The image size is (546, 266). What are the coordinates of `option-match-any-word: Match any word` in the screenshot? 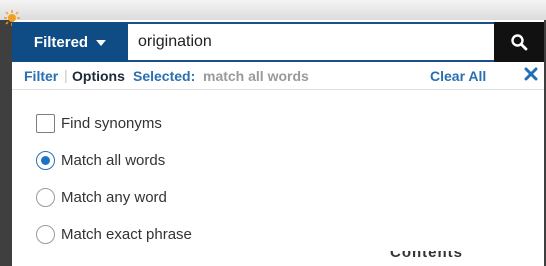 It's located at (101, 197).